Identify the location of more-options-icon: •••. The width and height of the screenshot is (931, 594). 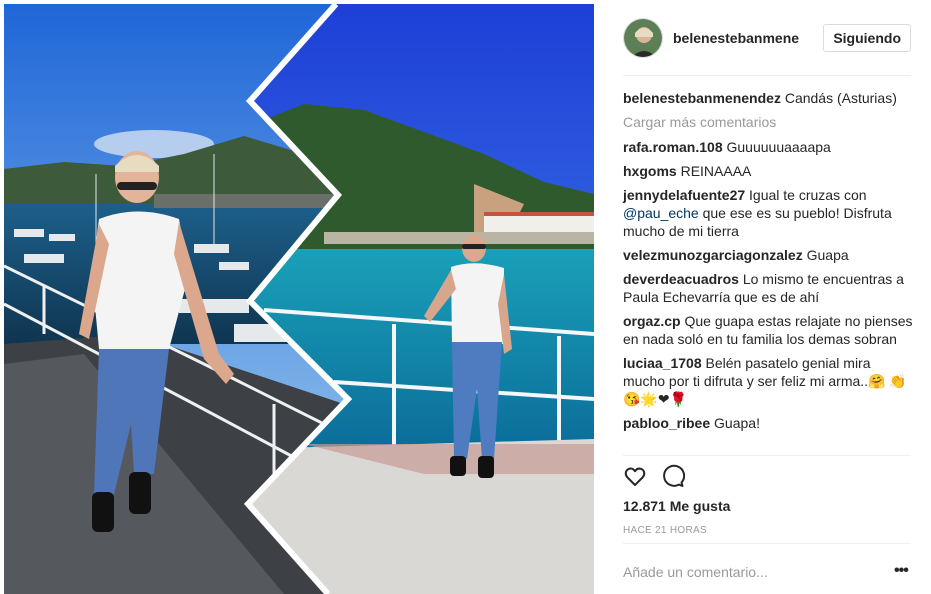
(901, 571).